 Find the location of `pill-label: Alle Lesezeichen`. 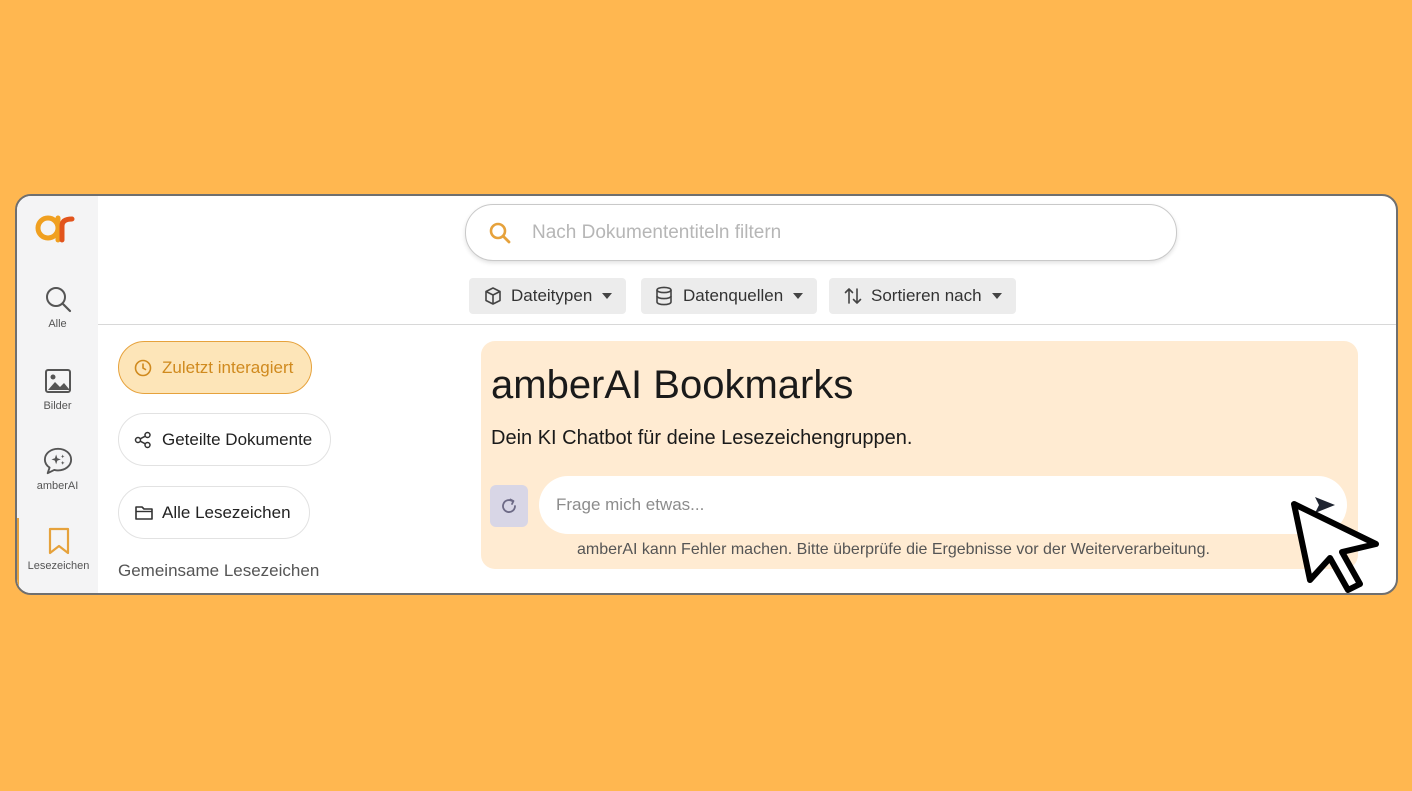

pill-label: Alle Lesezeichen is located at coordinates (226, 512).